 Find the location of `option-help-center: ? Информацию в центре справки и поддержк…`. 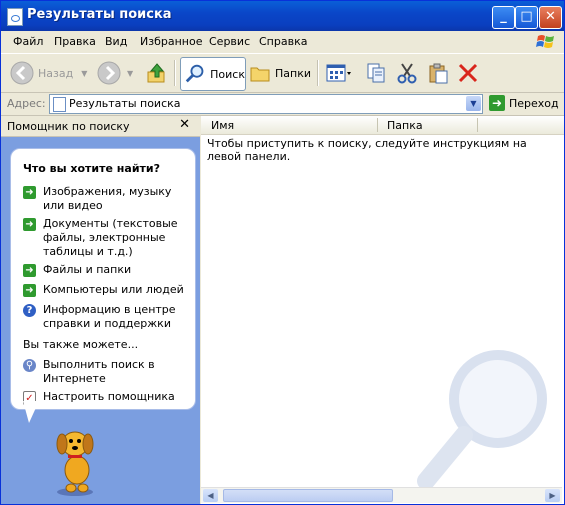

option-help-center: ? Информацию в центре справки и поддержк… is located at coordinates (107, 317).